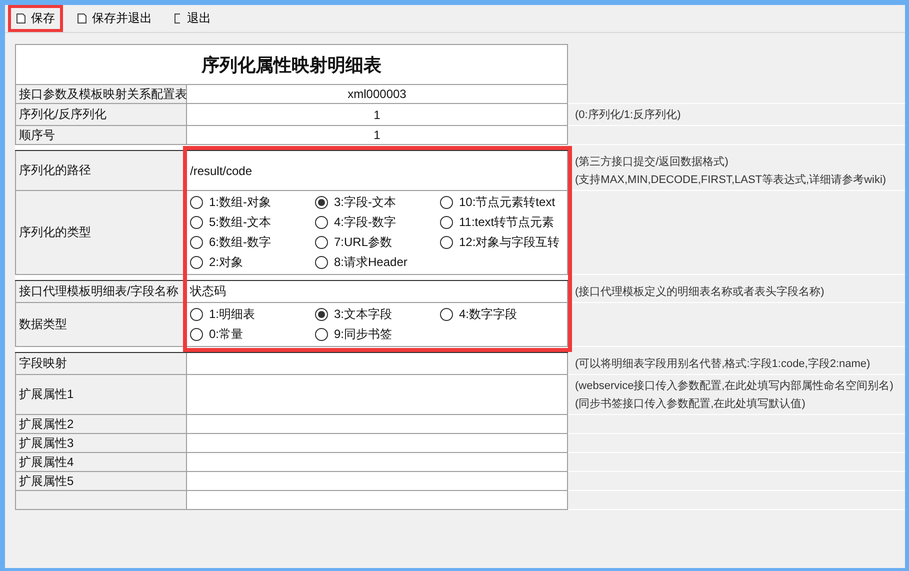  What do you see at coordinates (377, 202) in the screenshot?
I see `radio-option: 3:字段-文本` at bounding box center [377, 202].